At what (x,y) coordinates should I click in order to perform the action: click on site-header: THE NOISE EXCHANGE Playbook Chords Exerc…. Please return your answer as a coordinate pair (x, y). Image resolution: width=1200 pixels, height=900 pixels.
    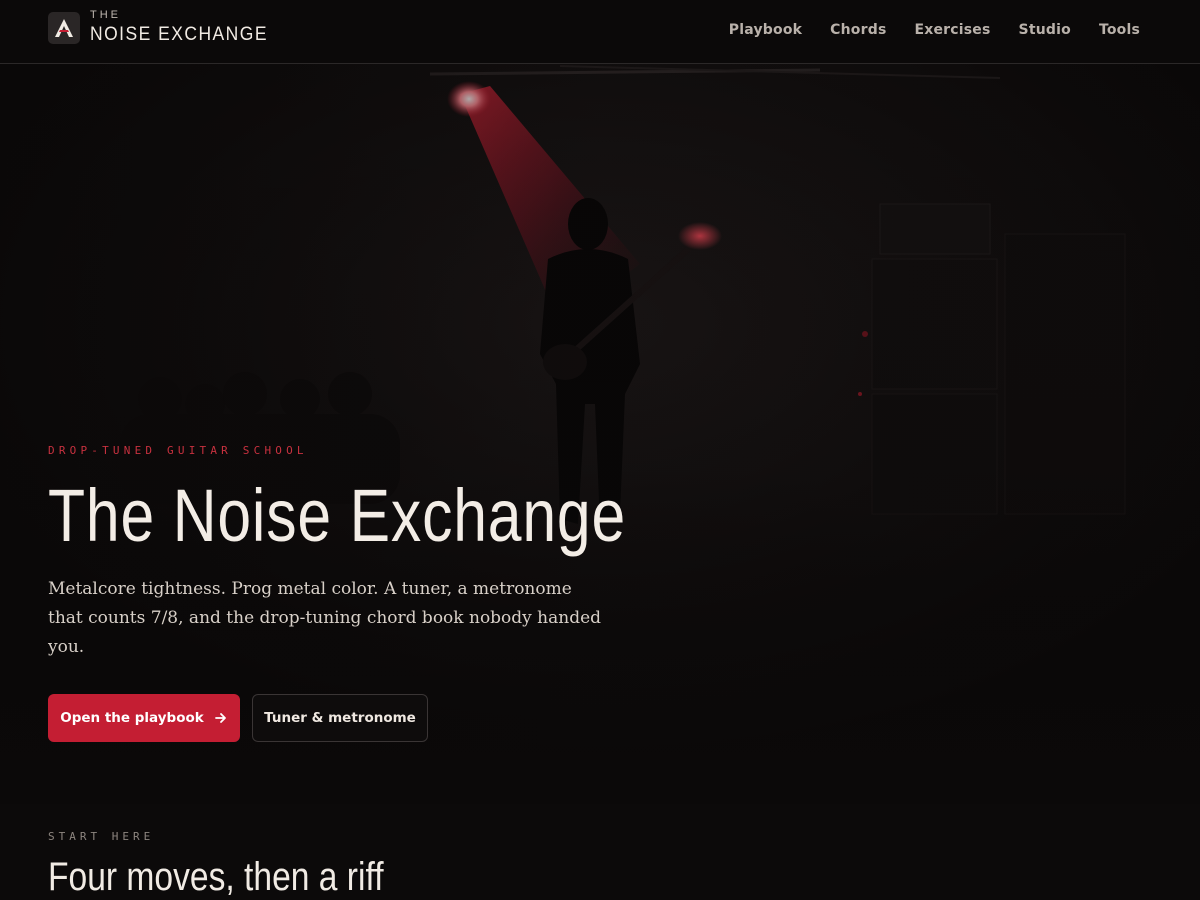
    Looking at the image, I should click on (600, 32).